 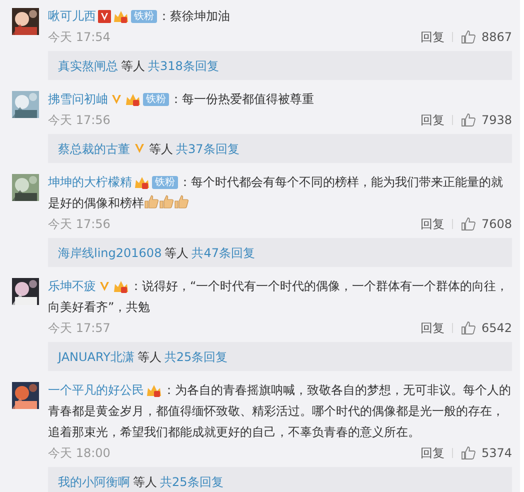 What do you see at coordinates (88, 65) in the screenshot?
I see `user-link: 真实熬闸总` at bounding box center [88, 65].